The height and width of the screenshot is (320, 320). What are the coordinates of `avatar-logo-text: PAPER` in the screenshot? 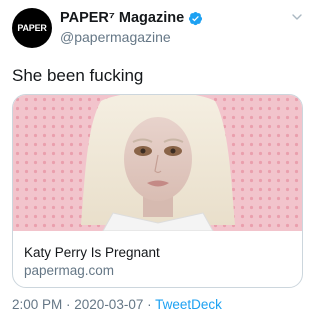 It's located at (32, 28).